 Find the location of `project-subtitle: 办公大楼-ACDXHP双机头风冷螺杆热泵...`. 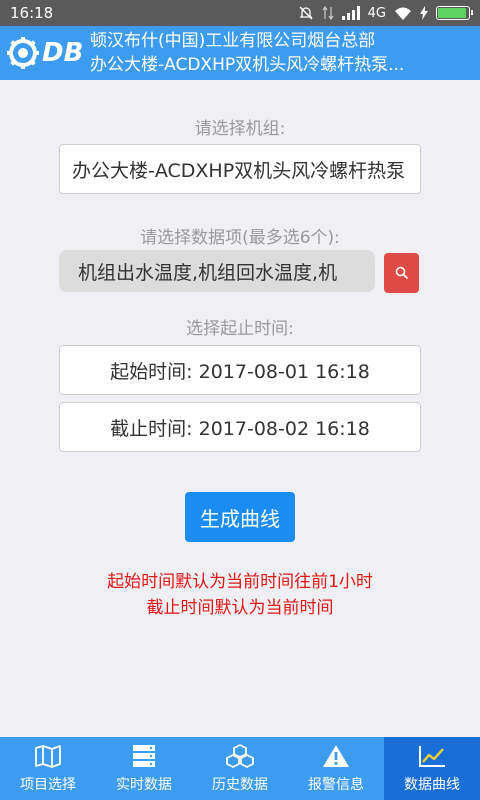

project-subtitle: 办公大楼-ACDXHP双机头风冷螺杆热泵... is located at coordinates (247, 65).